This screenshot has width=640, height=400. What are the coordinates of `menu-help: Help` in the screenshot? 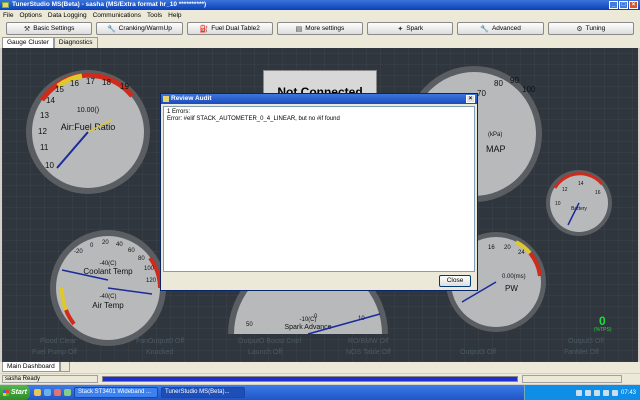 It's located at (174, 15).